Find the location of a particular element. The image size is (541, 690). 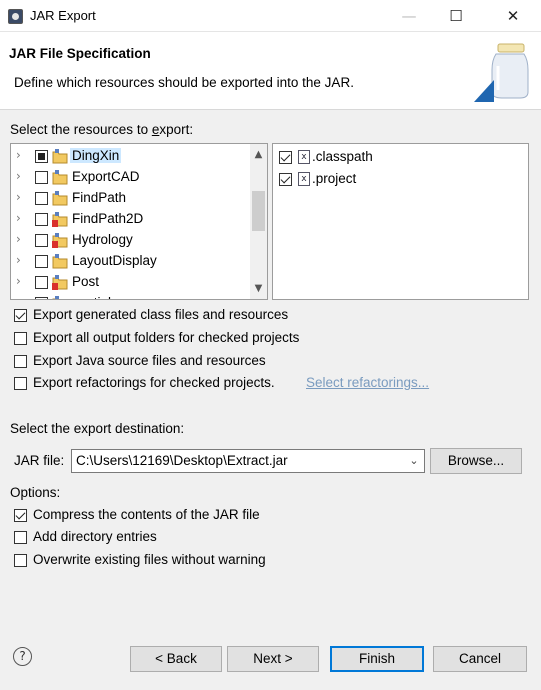

title-bar: JAR Export — ☐ ✕ is located at coordinates (270, 16).